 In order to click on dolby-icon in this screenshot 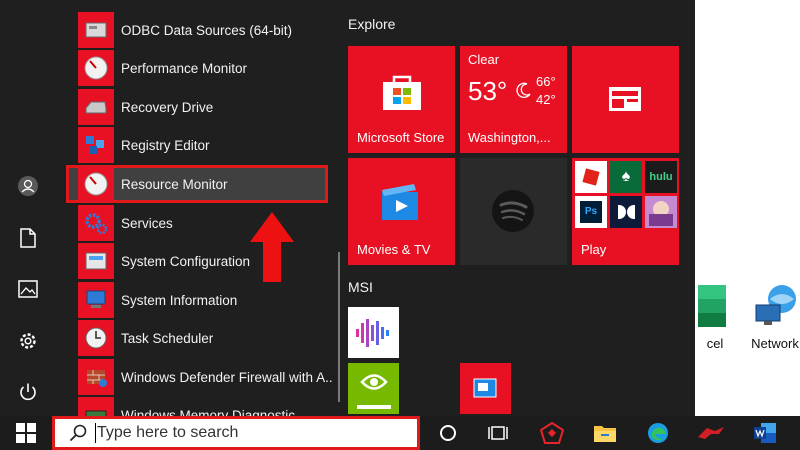, I will do `click(626, 212)`.